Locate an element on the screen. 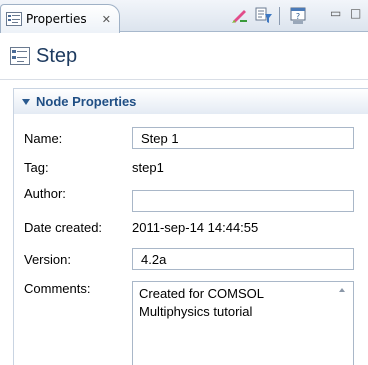  section-title: Node Properties is located at coordinates (86, 101).